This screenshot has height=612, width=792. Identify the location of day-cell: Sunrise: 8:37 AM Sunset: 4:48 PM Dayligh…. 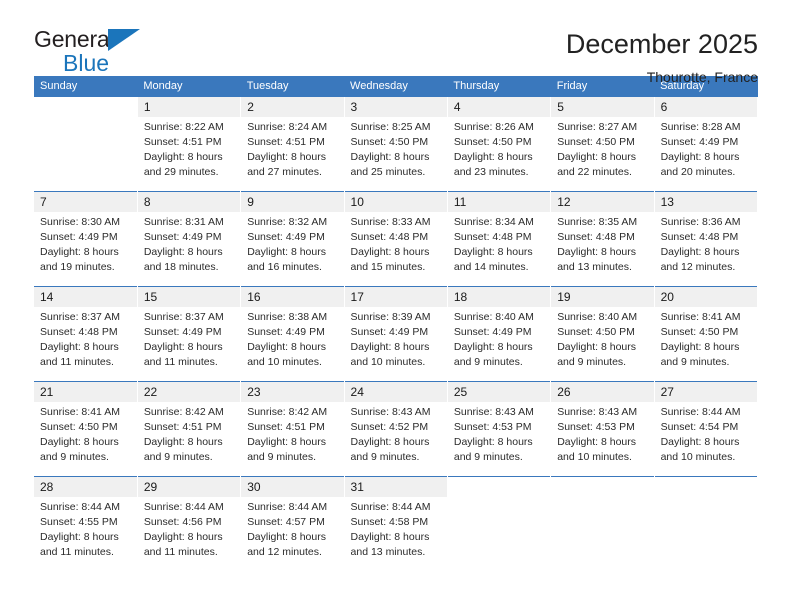
(86, 344).